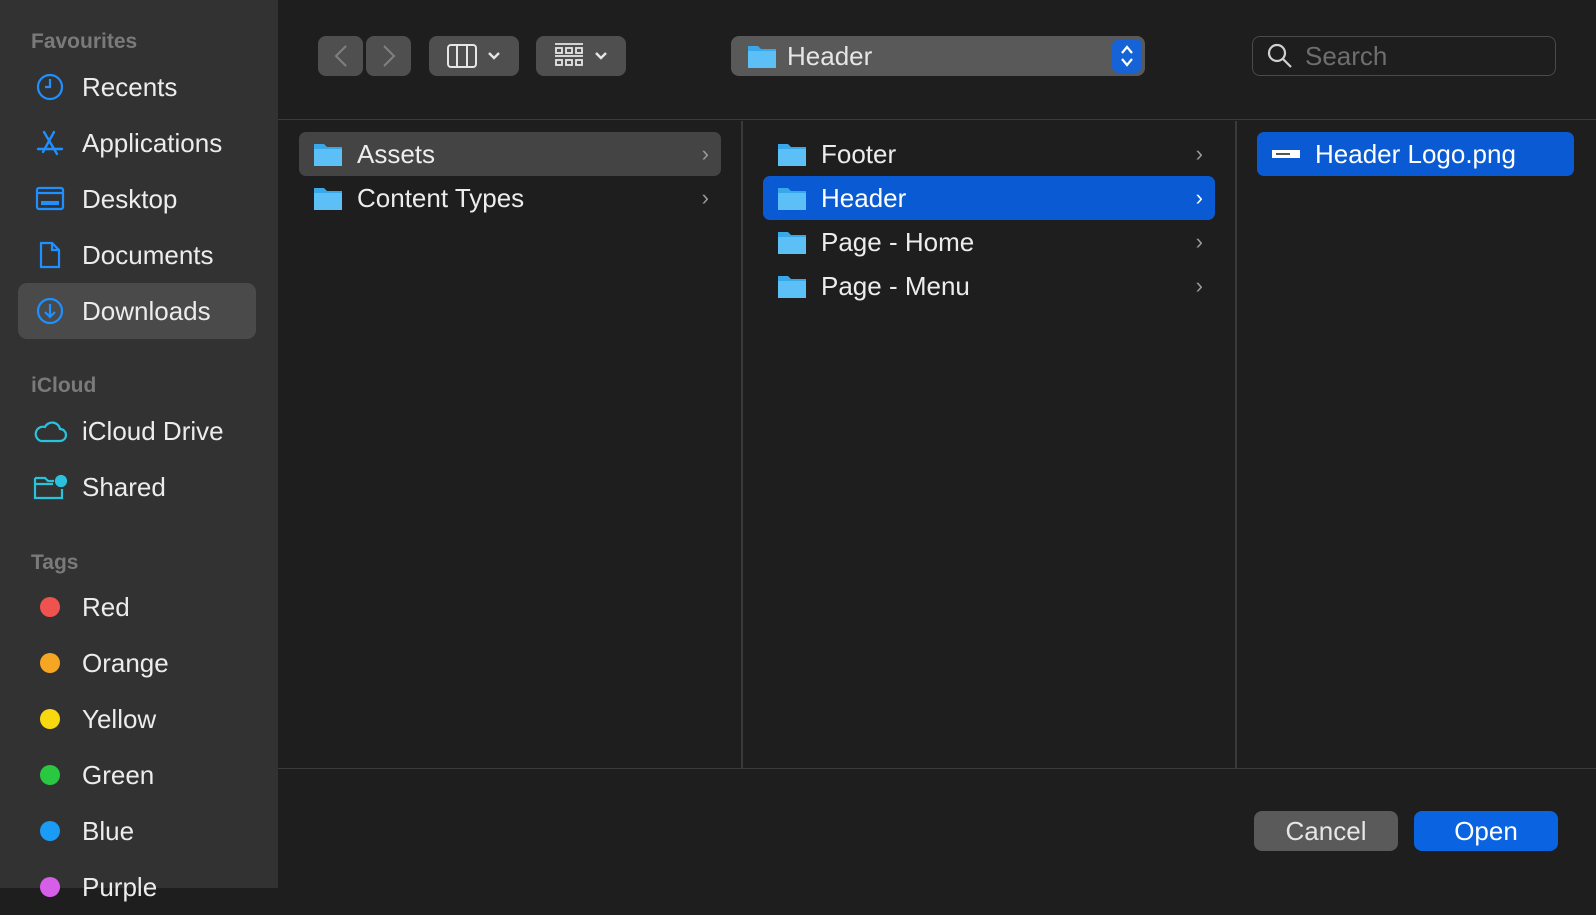 Image resolution: width=1596 pixels, height=915 pixels. What do you see at coordinates (137, 831) in the screenshot?
I see `tag-blue: Blue` at bounding box center [137, 831].